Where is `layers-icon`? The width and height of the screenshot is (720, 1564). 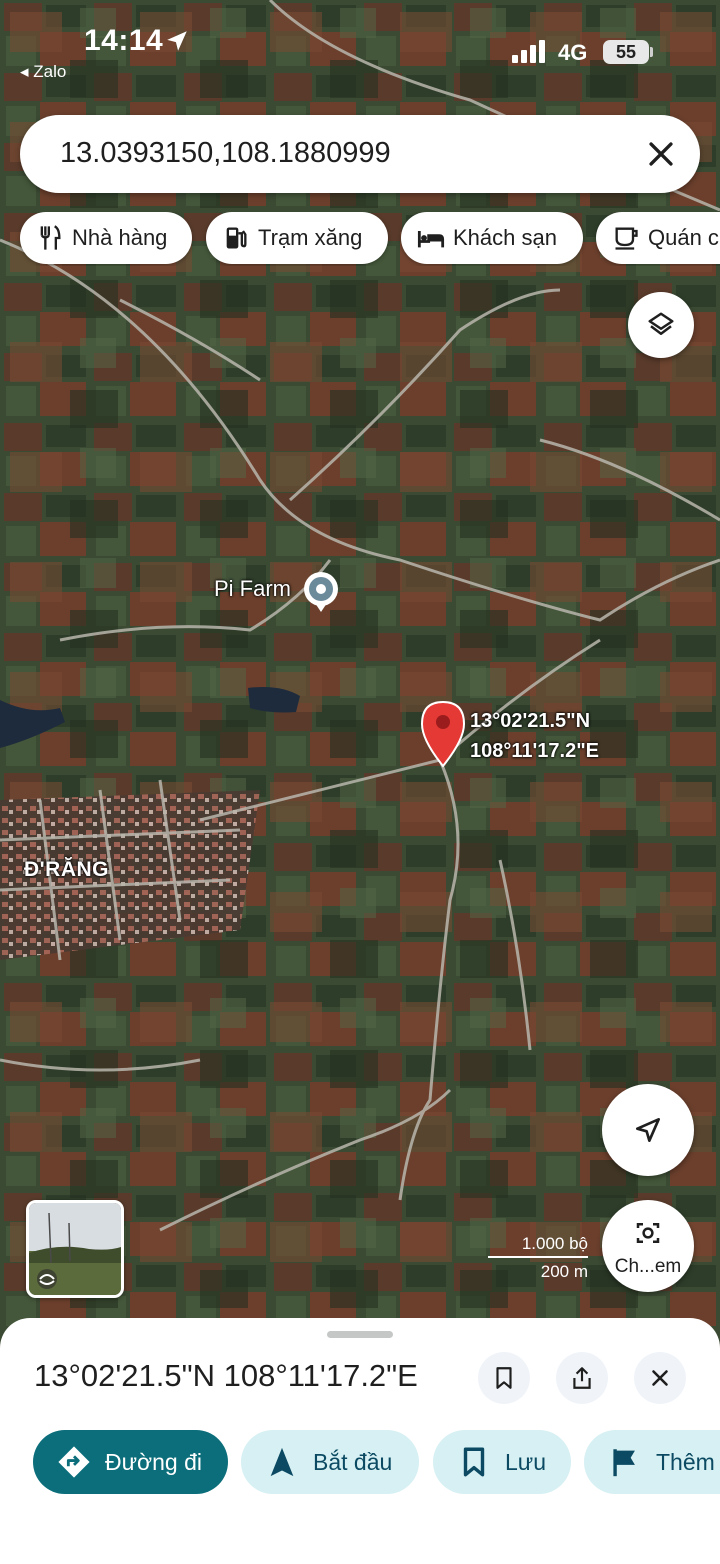
layers-icon is located at coordinates (661, 323).